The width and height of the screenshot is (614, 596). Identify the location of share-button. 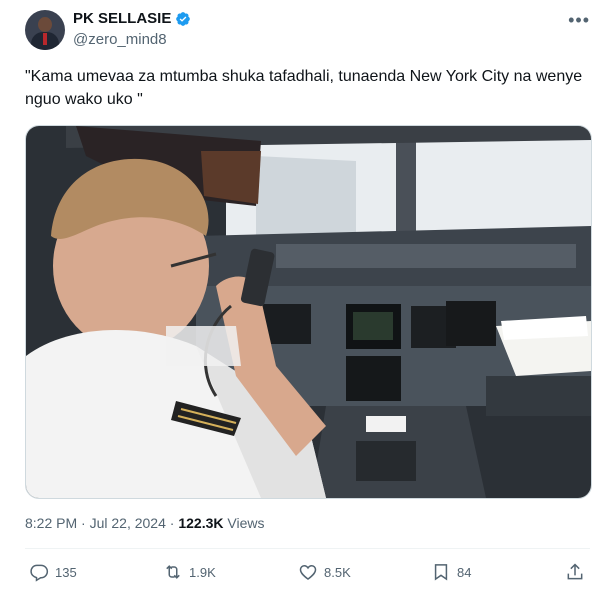
(575, 572).